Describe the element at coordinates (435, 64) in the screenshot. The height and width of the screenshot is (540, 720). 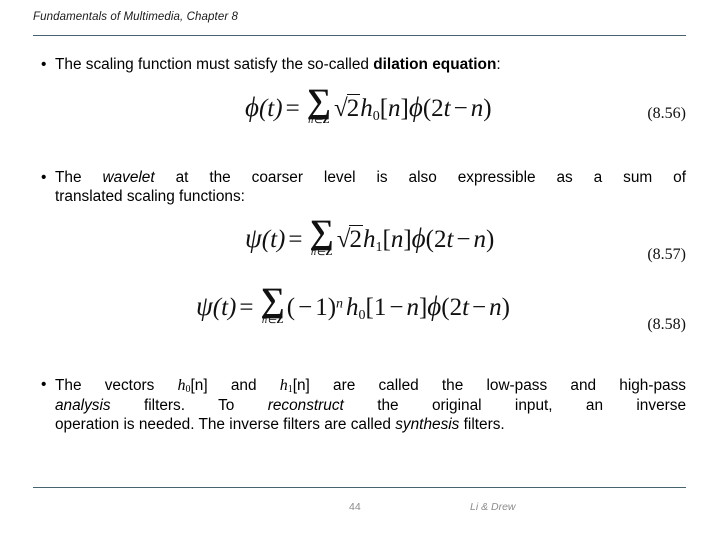
I see `bullet-1-emphasis: dilation equation` at that location.